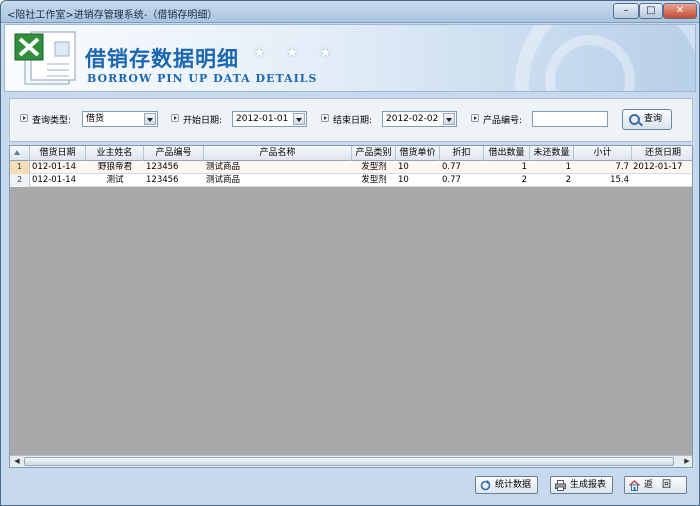 The height and width of the screenshot is (506, 700). What do you see at coordinates (17, 152) in the screenshot?
I see `sort-icon` at bounding box center [17, 152].